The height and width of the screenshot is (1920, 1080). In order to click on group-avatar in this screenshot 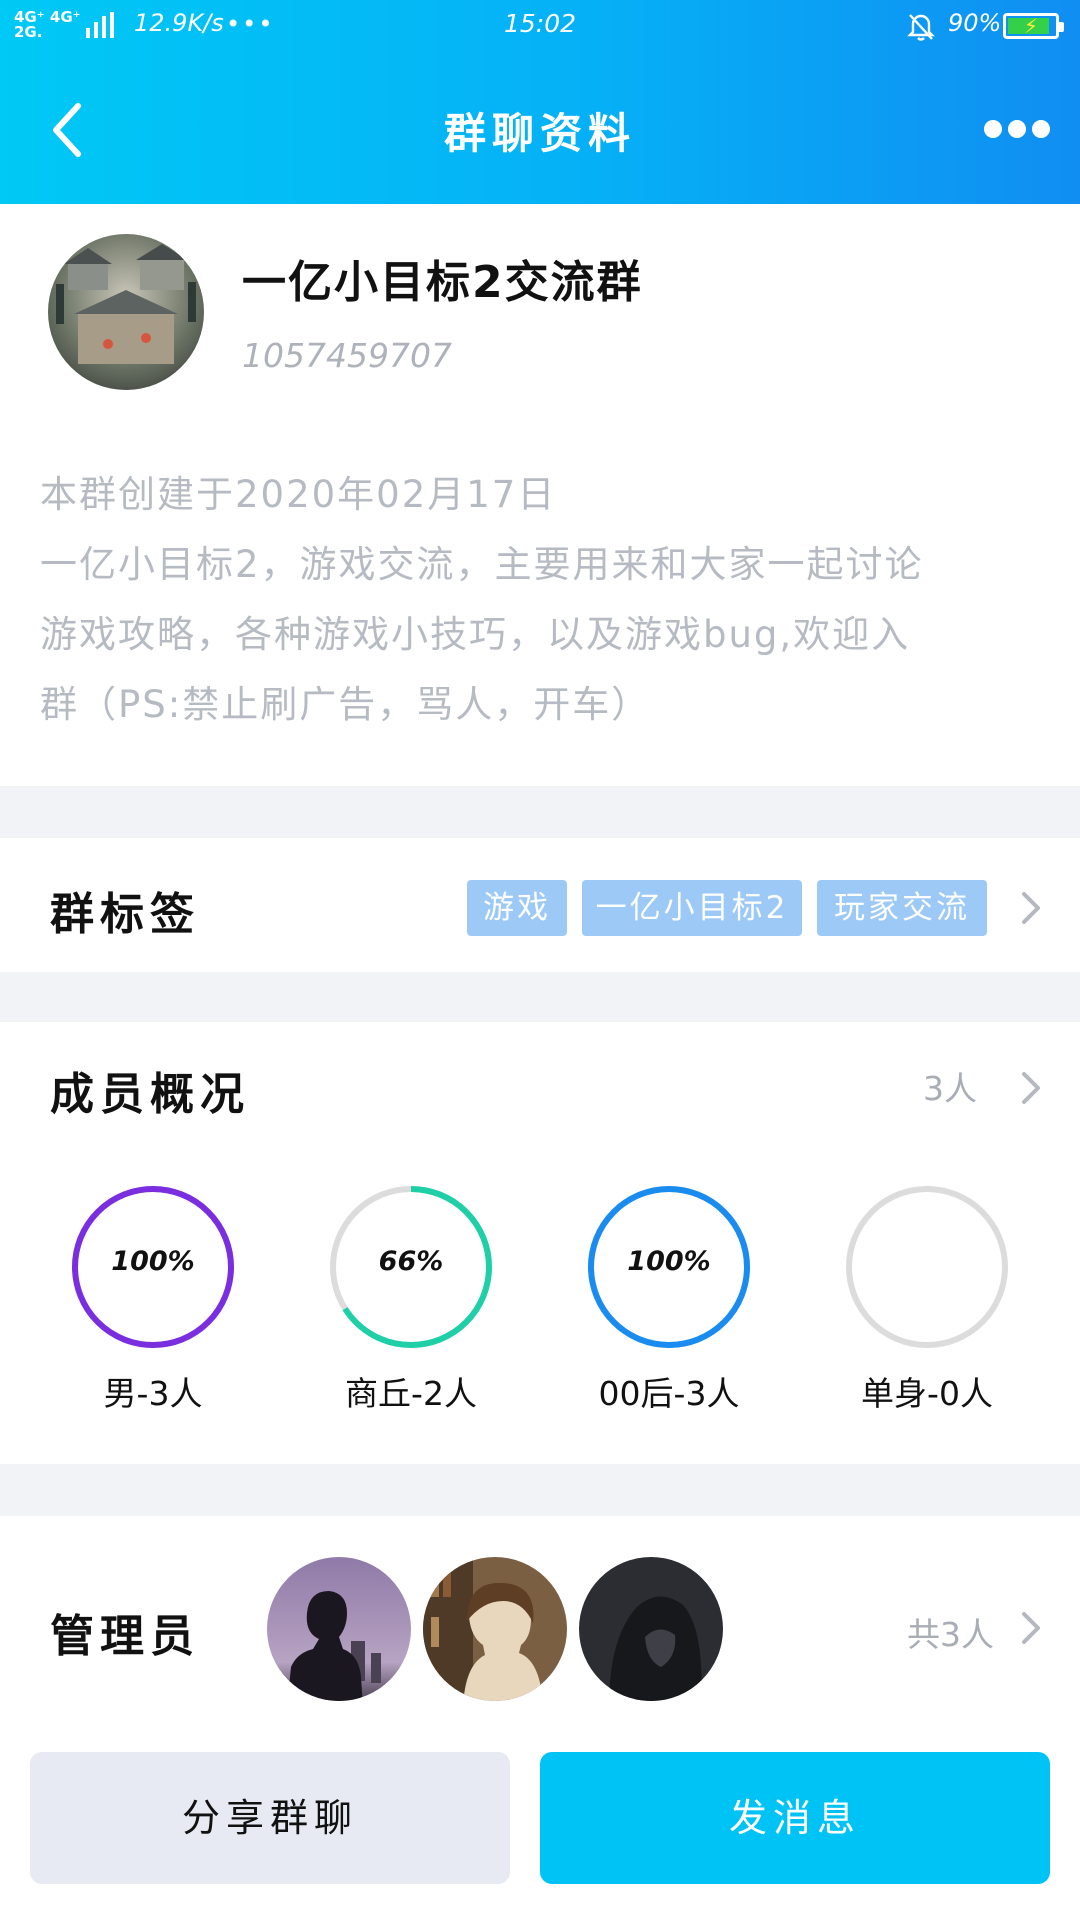, I will do `click(126, 312)`.